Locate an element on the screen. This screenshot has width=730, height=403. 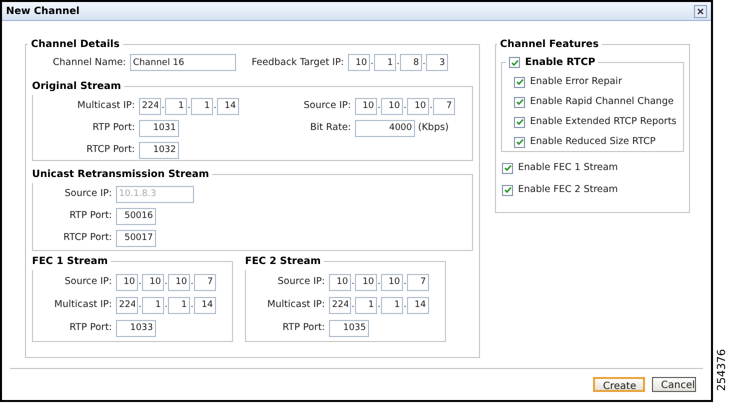
close-button is located at coordinates (700, 11).